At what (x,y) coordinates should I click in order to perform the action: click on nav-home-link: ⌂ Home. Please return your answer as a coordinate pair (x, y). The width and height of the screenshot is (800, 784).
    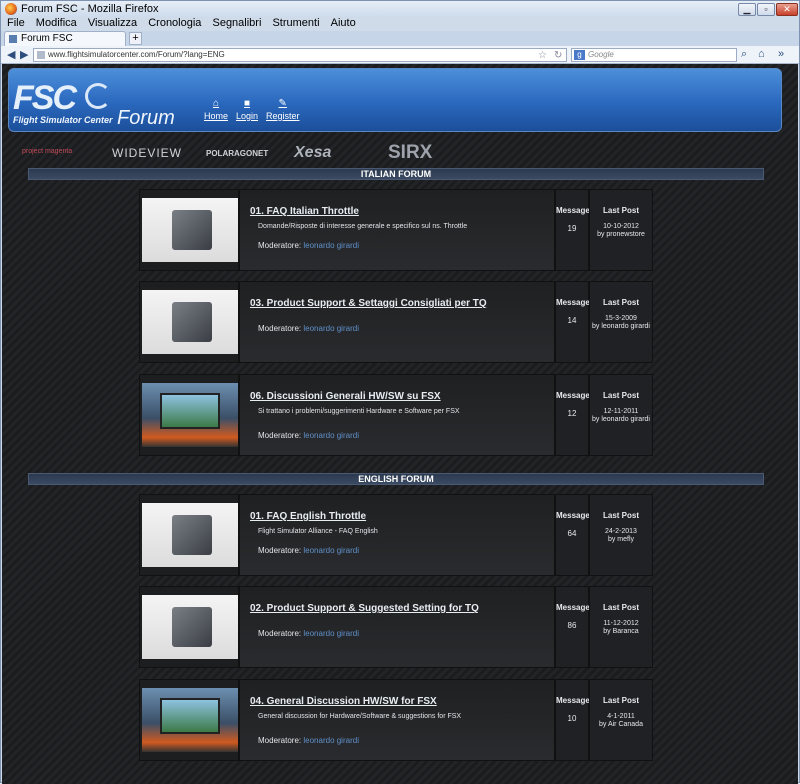
    Looking at the image, I should click on (216, 110).